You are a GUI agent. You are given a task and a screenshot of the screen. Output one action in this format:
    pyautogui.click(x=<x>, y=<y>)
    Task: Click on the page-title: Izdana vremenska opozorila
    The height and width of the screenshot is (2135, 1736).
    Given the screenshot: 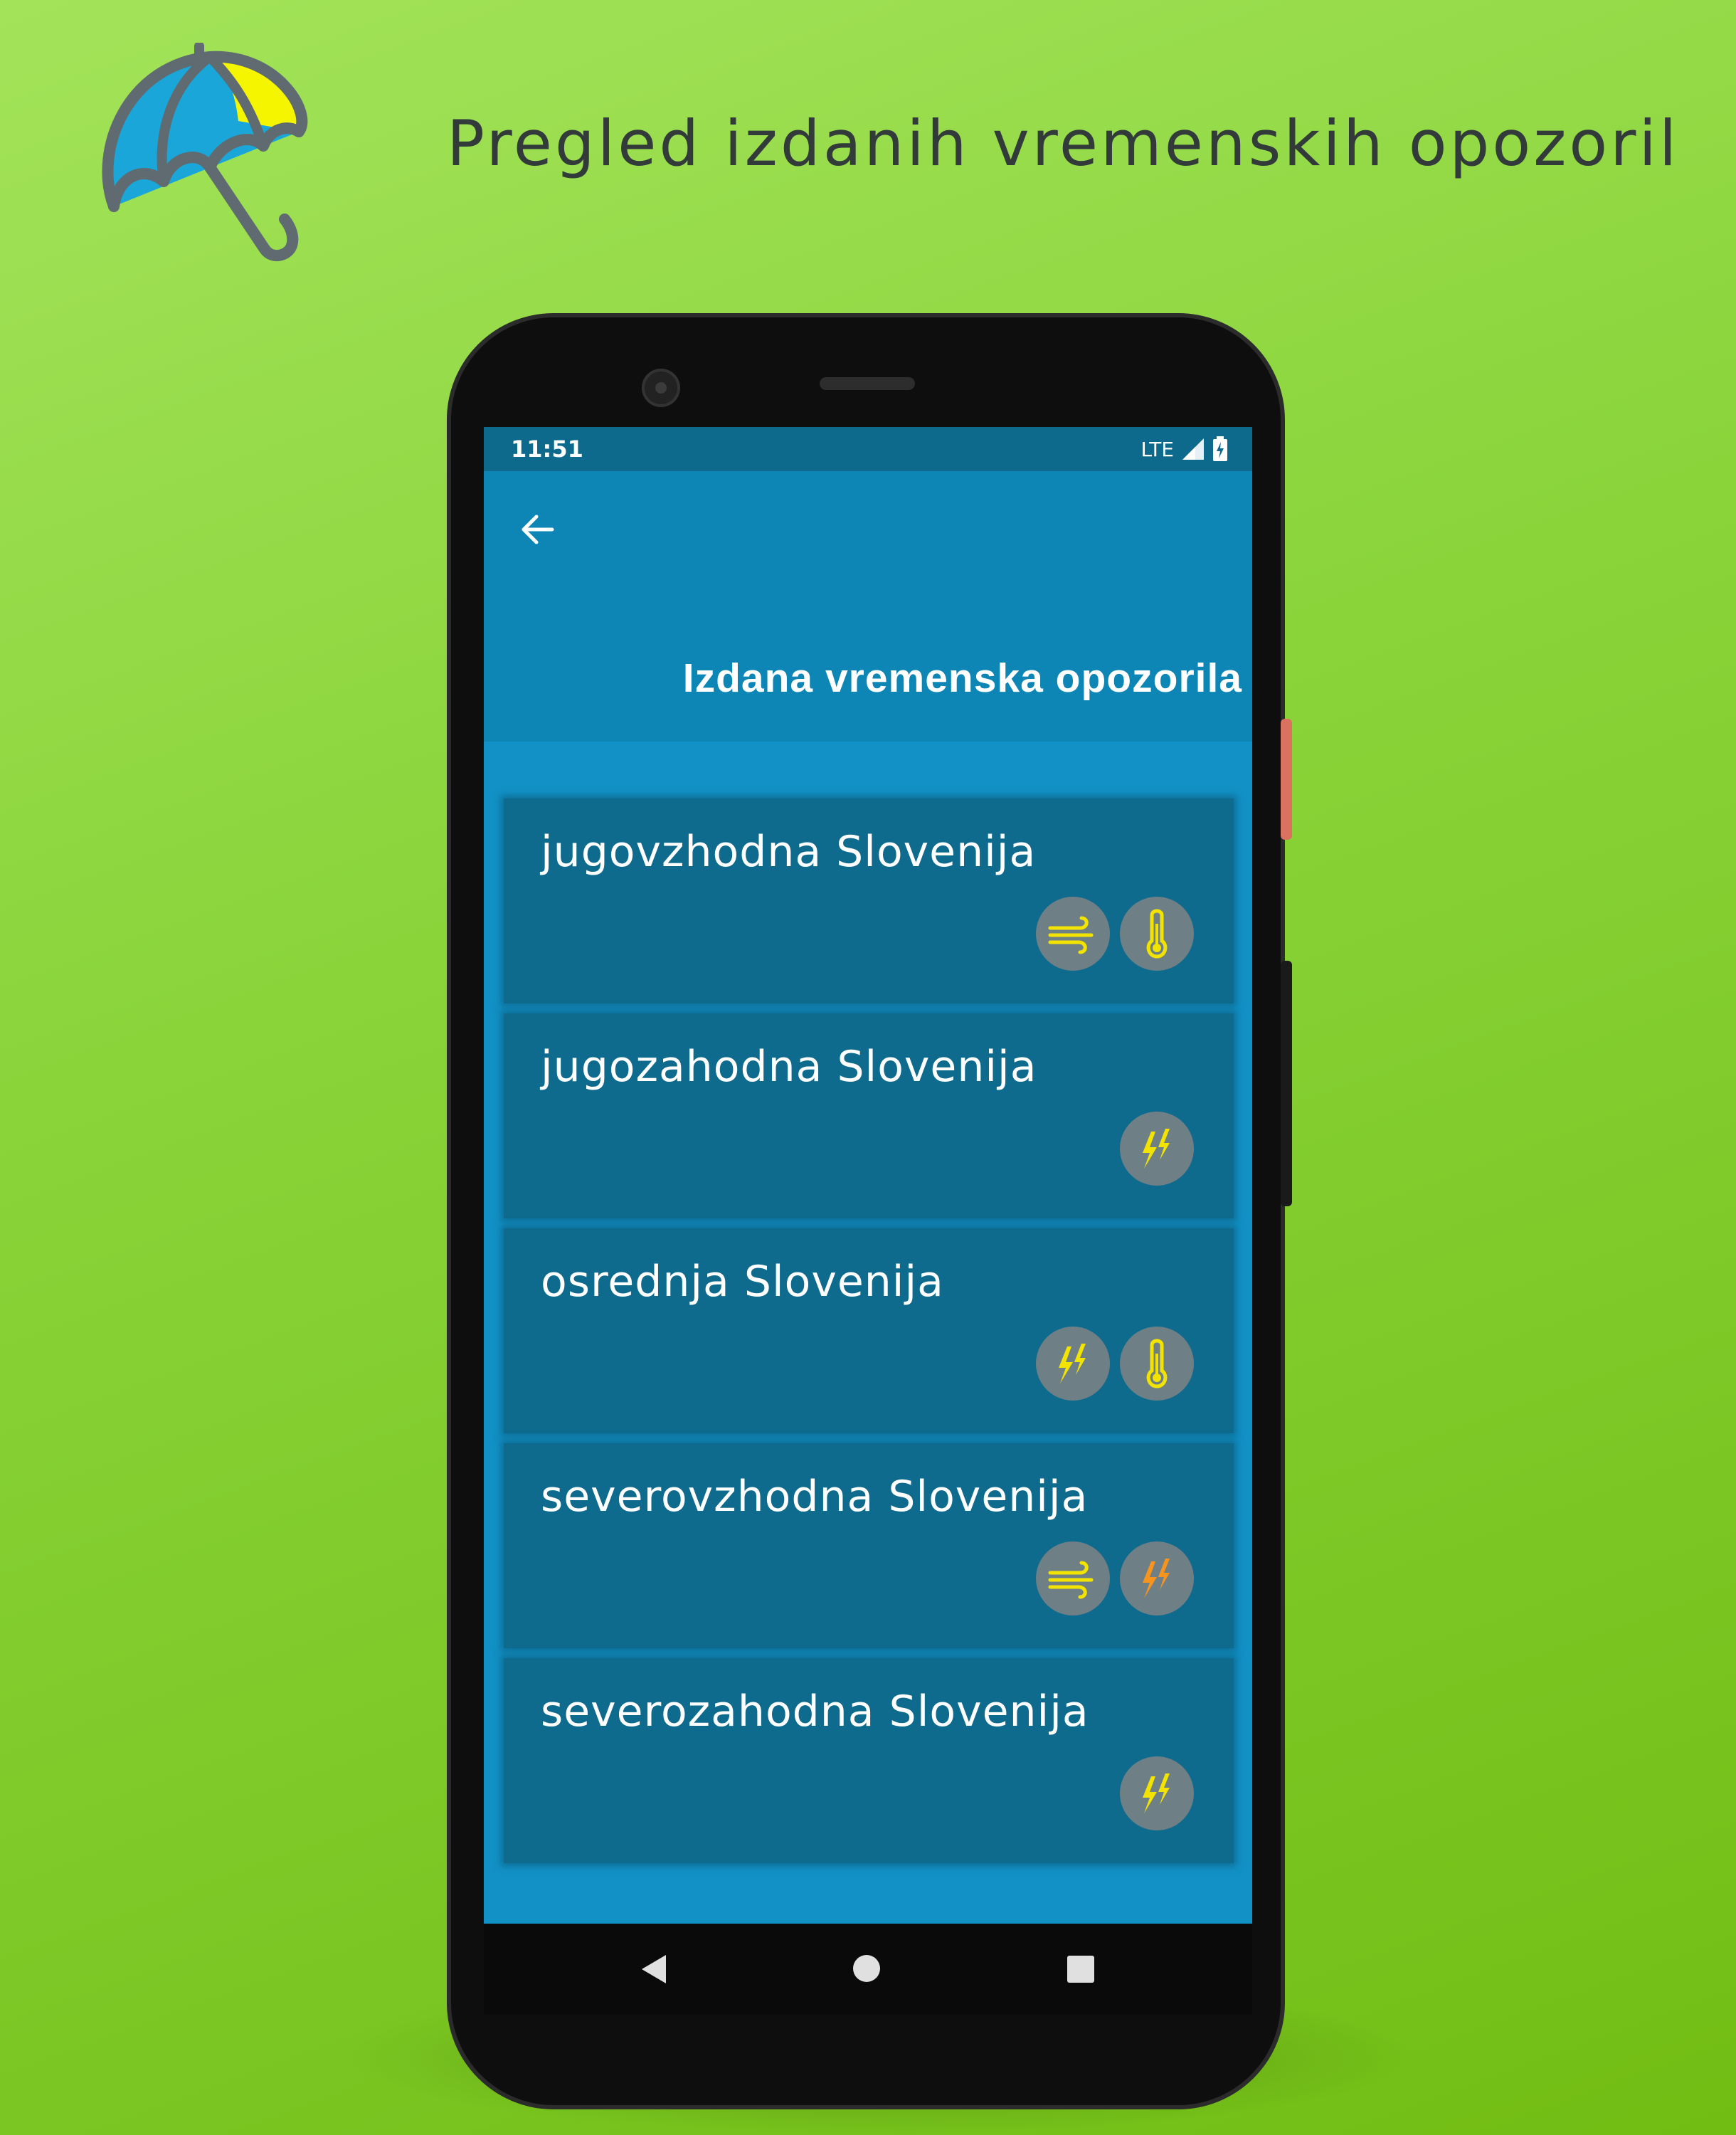 What is the action you would take?
    pyautogui.click(x=962, y=678)
    